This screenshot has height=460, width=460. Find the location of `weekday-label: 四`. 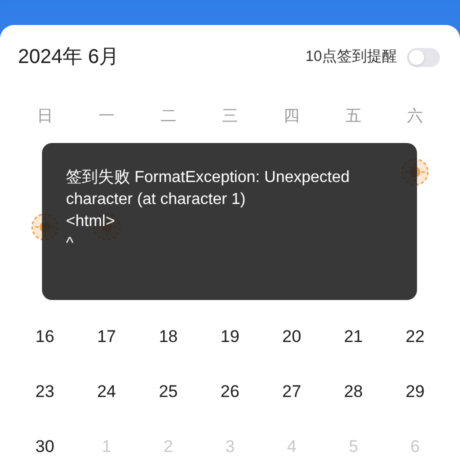

weekday-label: 四 is located at coordinates (292, 116).